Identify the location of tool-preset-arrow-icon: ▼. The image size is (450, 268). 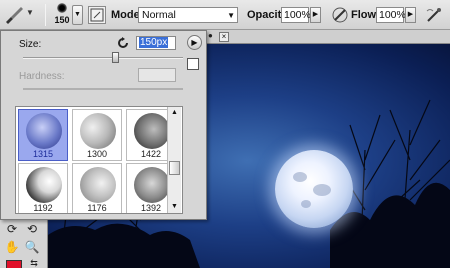
(30, 12).